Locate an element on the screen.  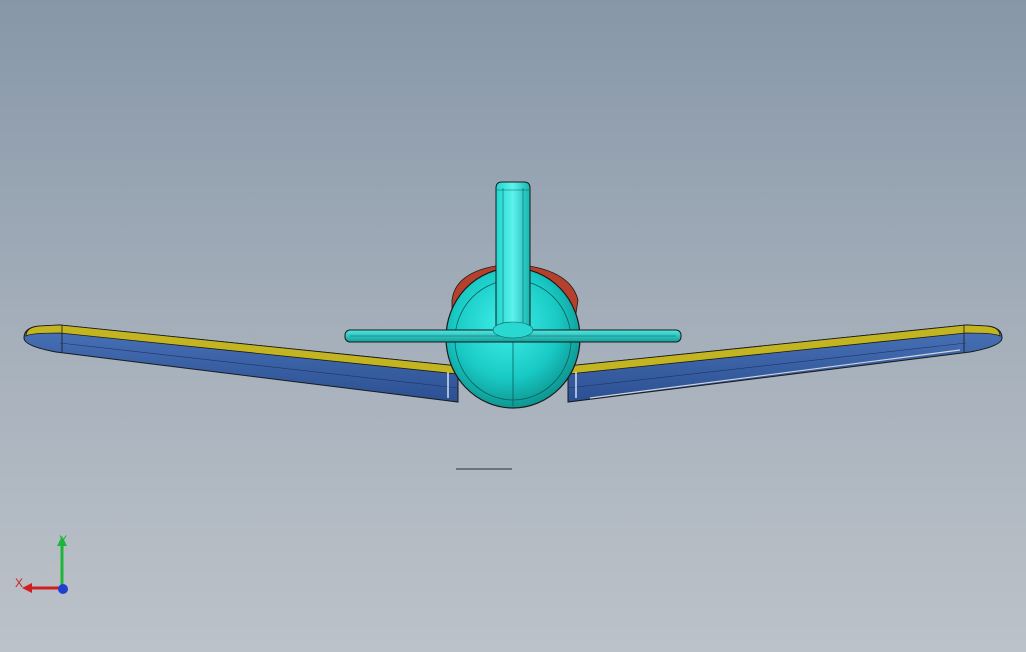
z-axis-dot is located at coordinates (63, 589).